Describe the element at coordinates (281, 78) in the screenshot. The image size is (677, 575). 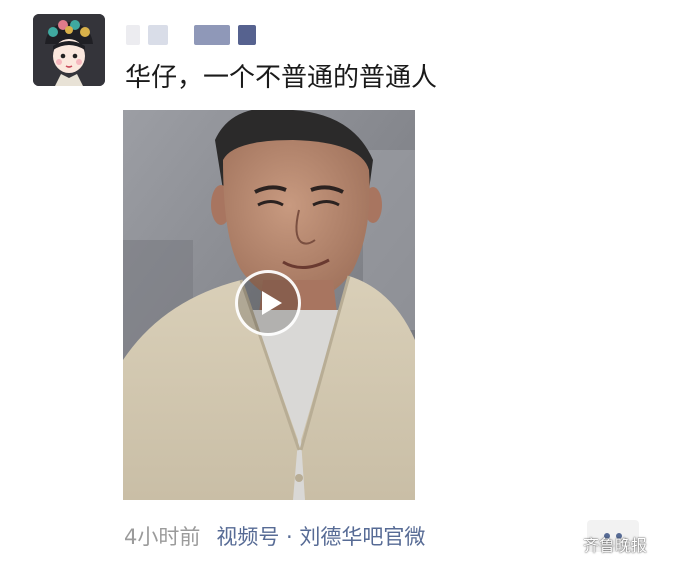
I see `post-text: 华仔，一个不普通的普通人` at that location.